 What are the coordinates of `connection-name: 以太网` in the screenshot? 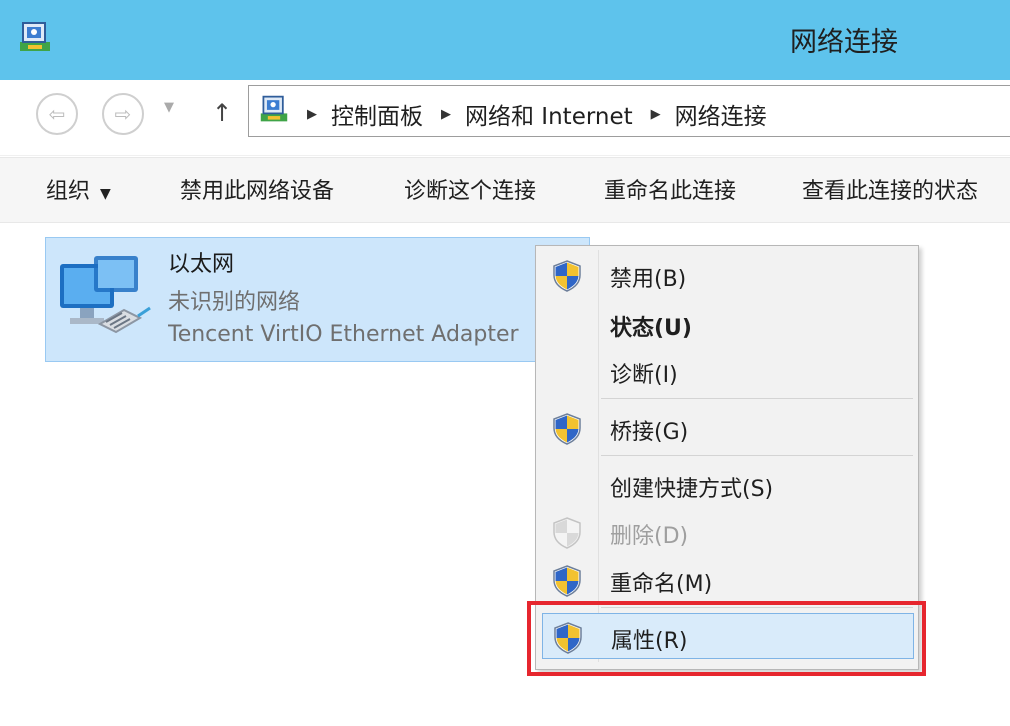 It's located at (201, 264).